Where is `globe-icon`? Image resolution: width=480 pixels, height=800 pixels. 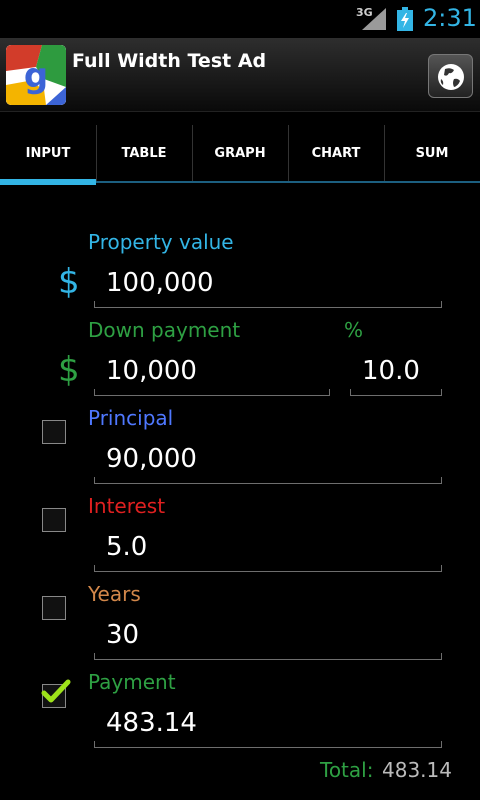 globe-icon is located at coordinates (451, 77).